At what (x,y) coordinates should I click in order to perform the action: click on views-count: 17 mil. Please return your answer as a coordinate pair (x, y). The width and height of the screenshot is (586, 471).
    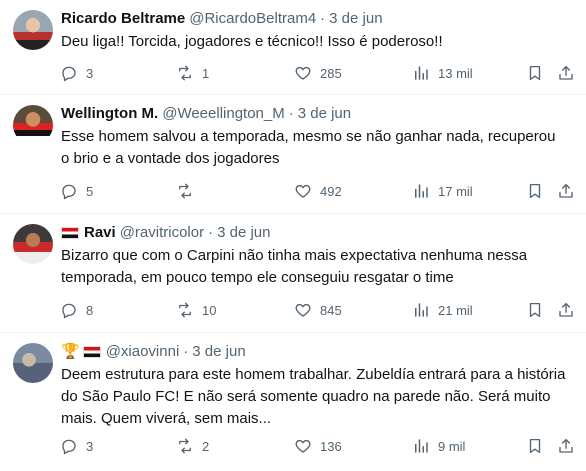
    Looking at the image, I should click on (455, 191).